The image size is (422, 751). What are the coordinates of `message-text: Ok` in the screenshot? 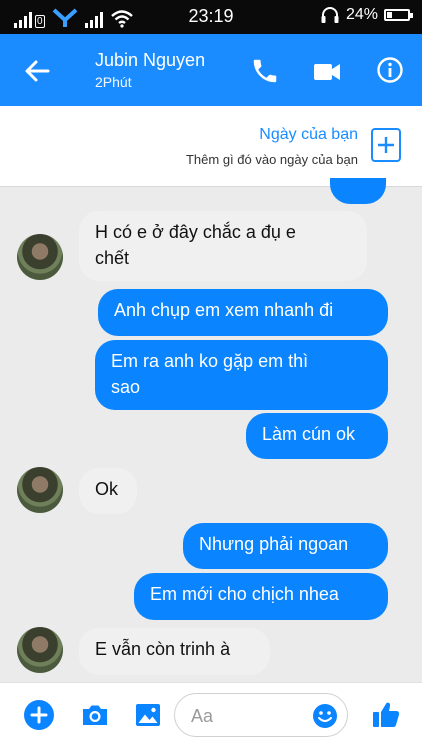 It's located at (107, 489).